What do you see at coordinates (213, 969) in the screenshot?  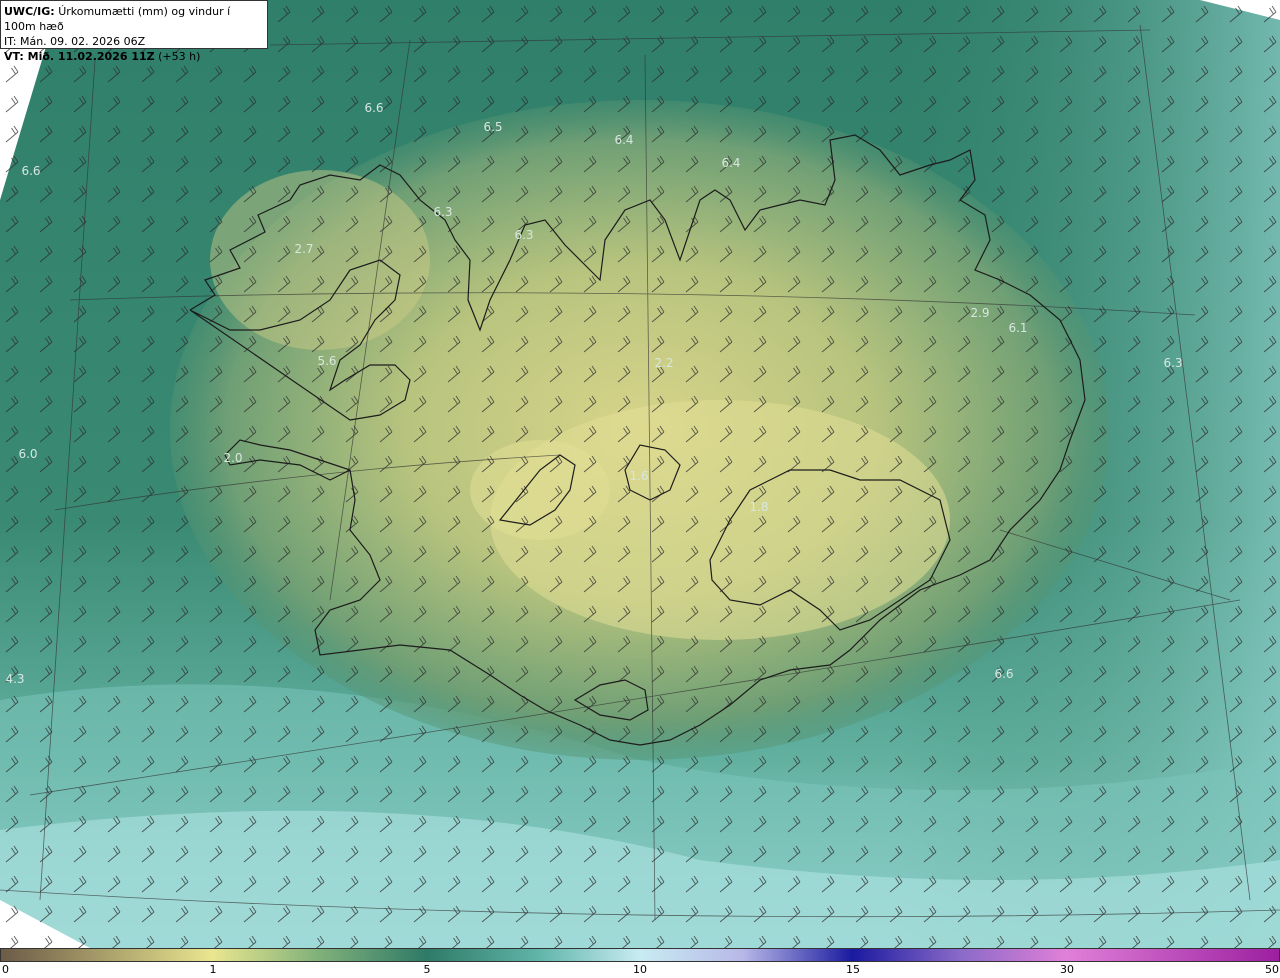 I see `colorbar-tick: 1` at bounding box center [213, 969].